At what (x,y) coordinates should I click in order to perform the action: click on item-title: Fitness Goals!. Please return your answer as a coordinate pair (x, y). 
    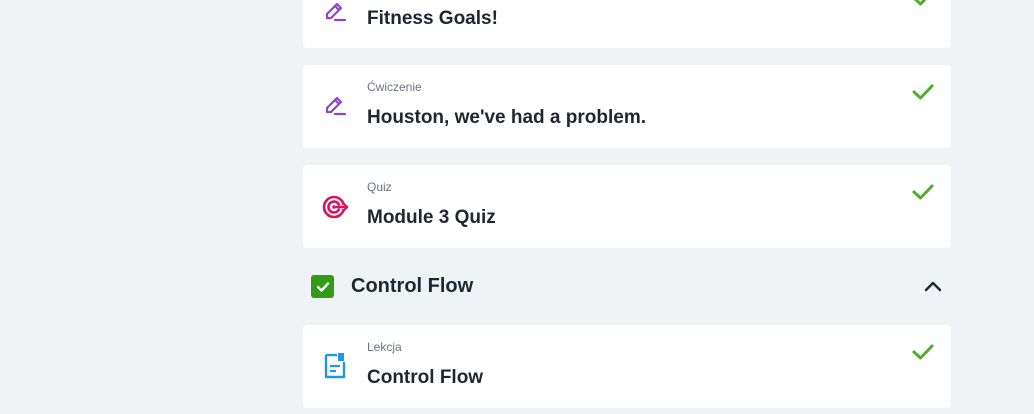
    Looking at the image, I should click on (432, 19).